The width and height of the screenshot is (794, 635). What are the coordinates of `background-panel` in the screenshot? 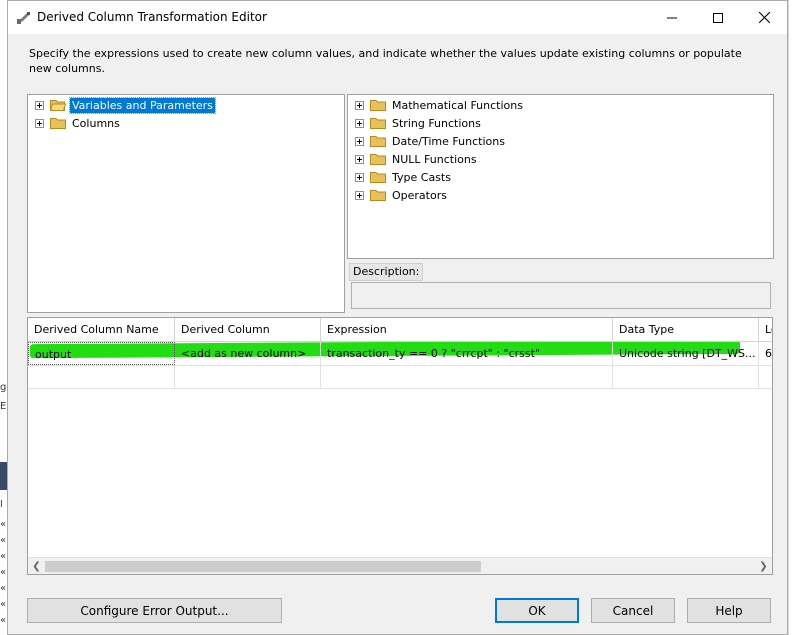 It's located at (3, 476).